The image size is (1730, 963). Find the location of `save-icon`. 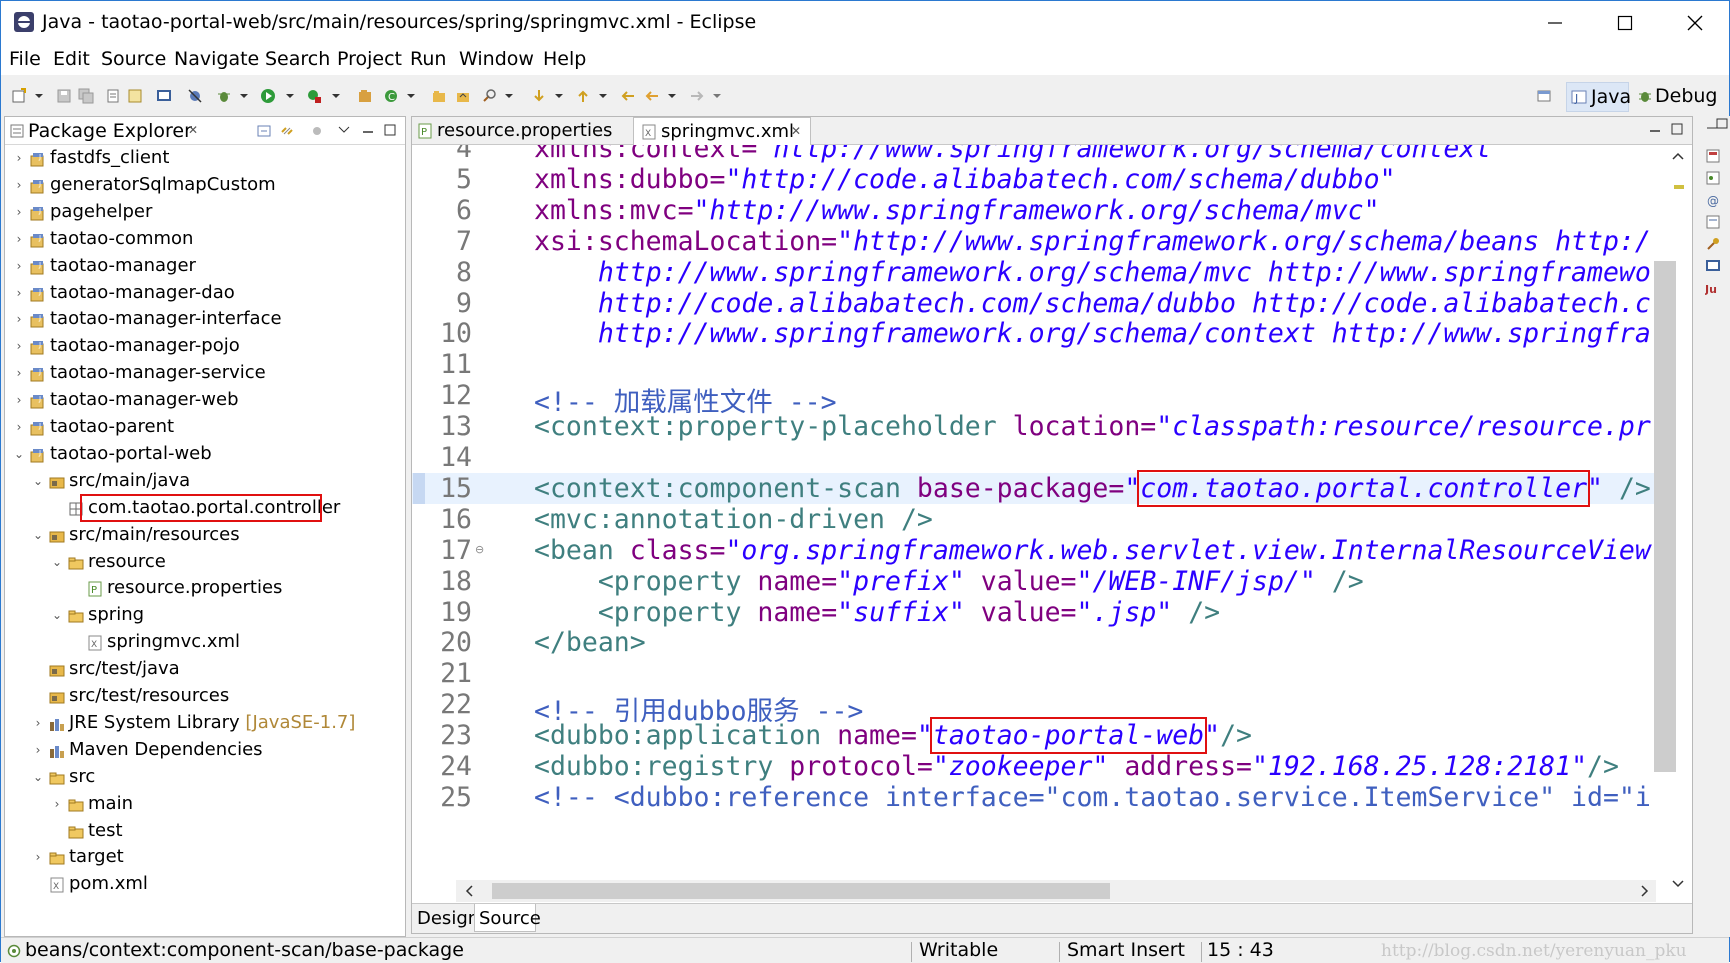

save-icon is located at coordinates (64, 96).